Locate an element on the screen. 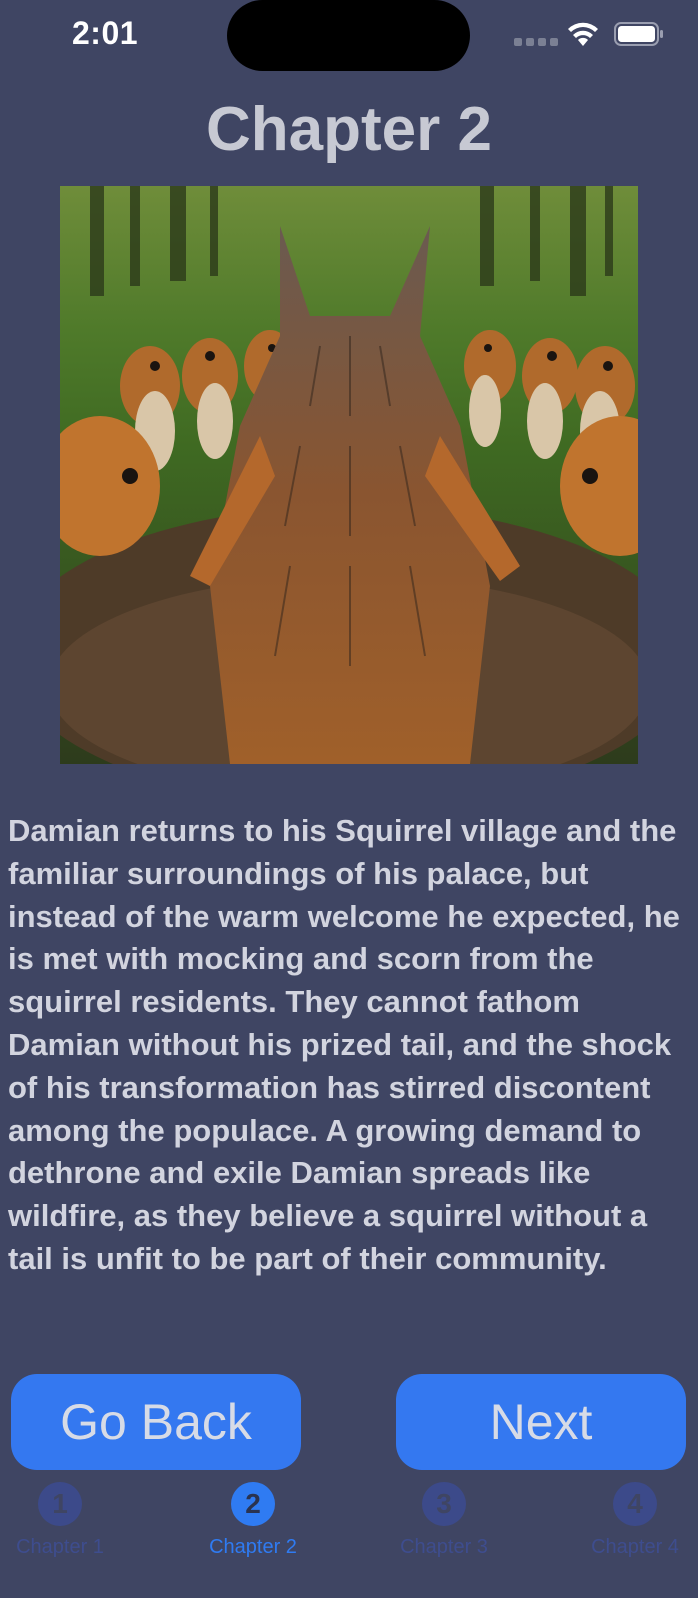 The height and width of the screenshot is (1598, 698). tab-label: Chapter 1 is located at coordinates (60, 1547).